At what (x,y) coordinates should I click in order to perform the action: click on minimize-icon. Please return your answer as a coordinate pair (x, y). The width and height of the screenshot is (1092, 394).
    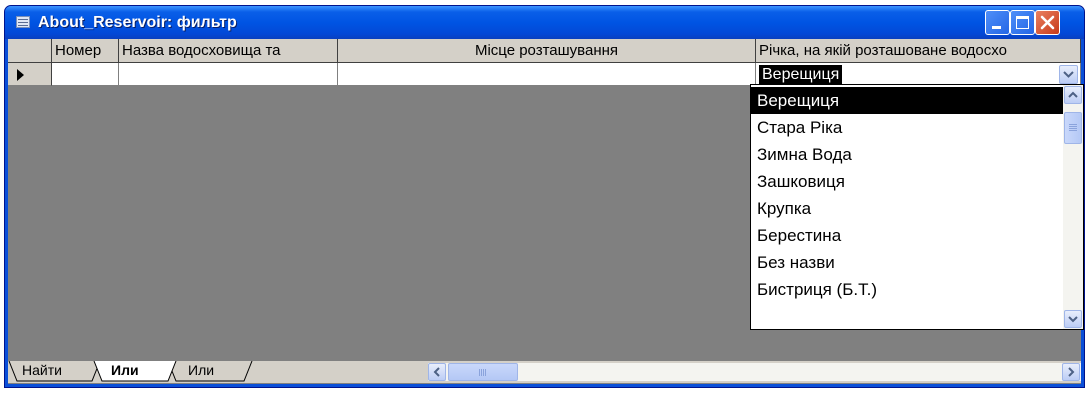
    Looking at the image, I should click on (996, 27).